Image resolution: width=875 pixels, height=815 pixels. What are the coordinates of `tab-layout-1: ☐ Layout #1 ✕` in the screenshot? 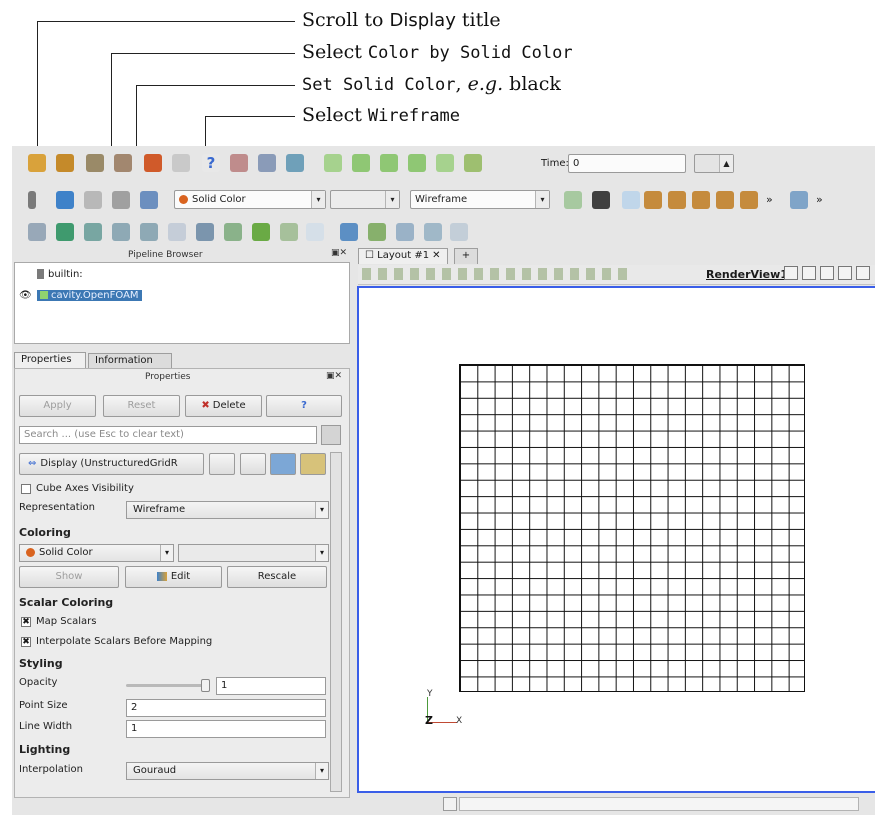 It's located at (403, 256).